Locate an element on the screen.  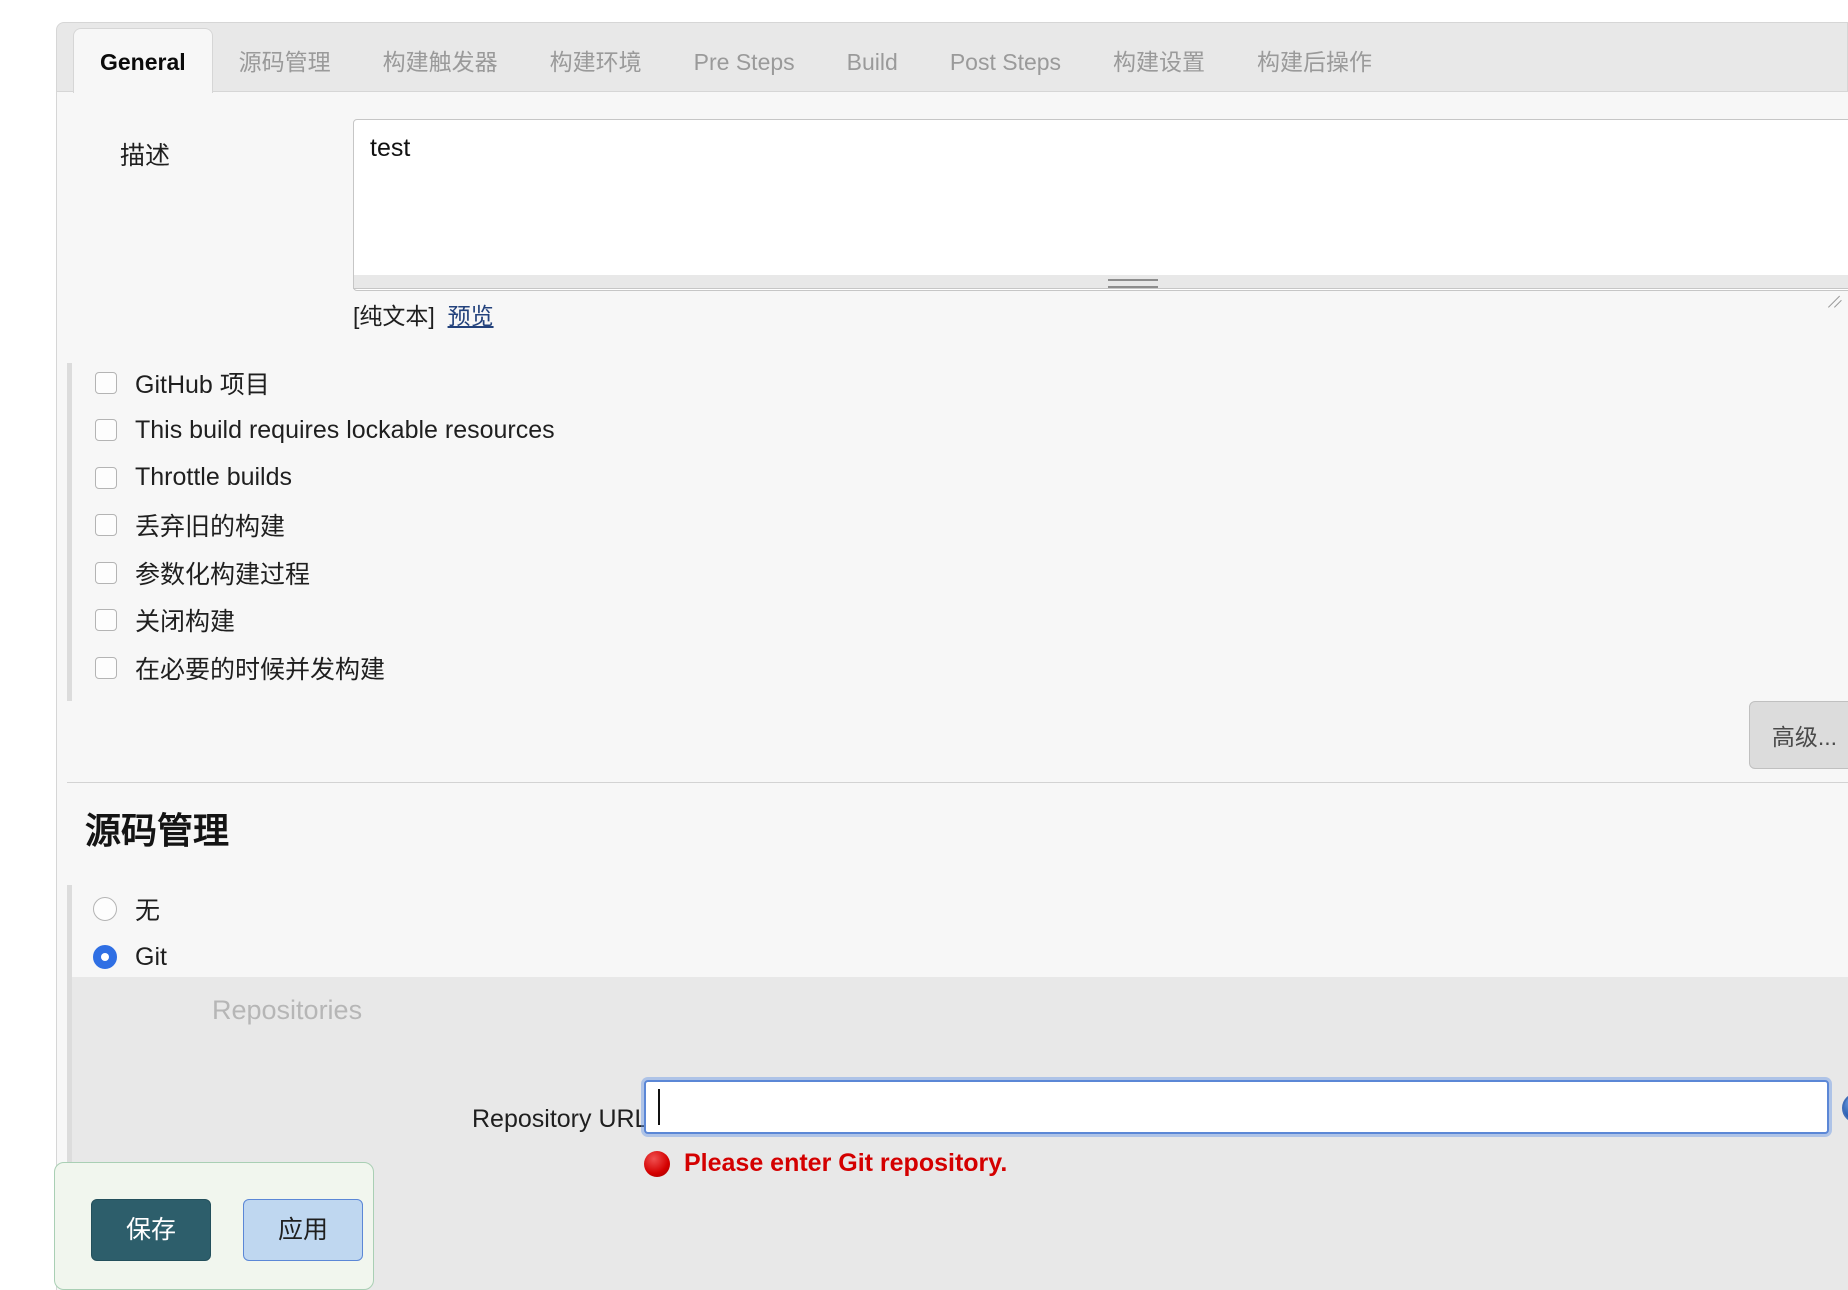
checkbox-disable-build is located at coordinates (106, 620).